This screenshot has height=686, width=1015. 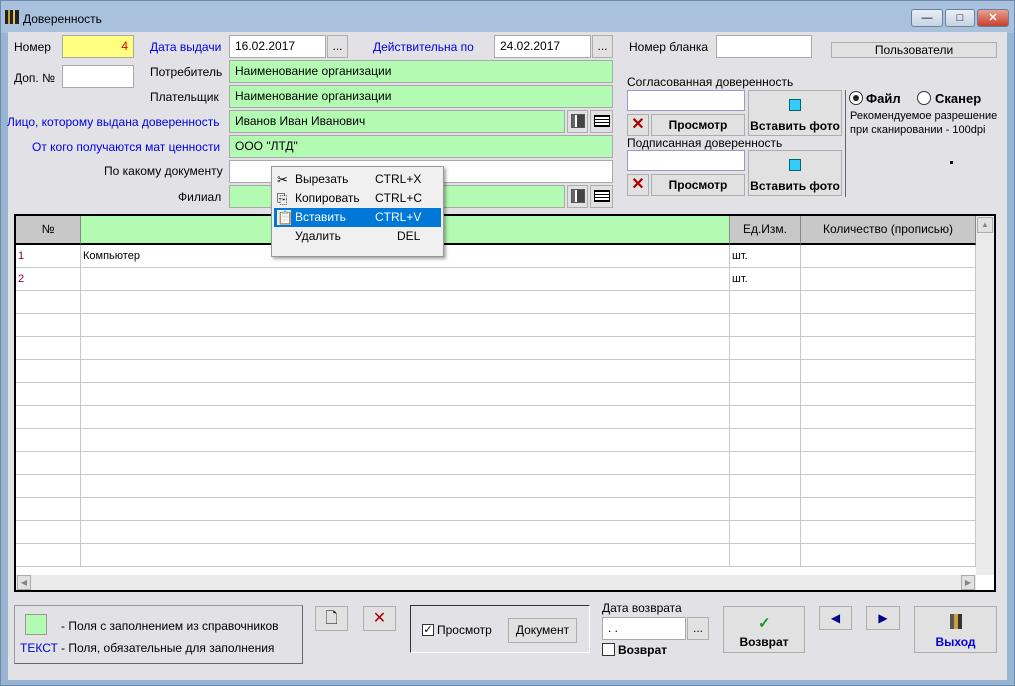 What do you see at coordinates (765, 256) in the screenshot?
I see `cell-unit: шт.` at bounding box center [765, 256].